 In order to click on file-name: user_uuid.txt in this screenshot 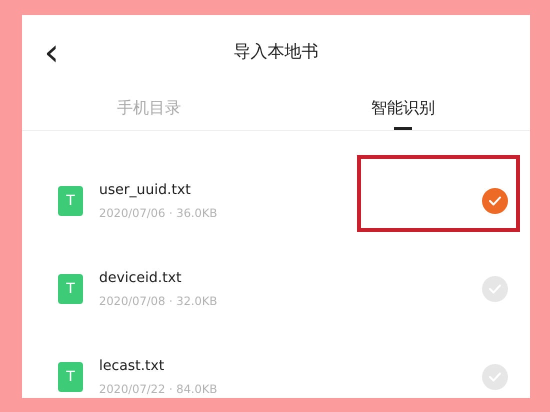, I will do `click(145, 190)`.